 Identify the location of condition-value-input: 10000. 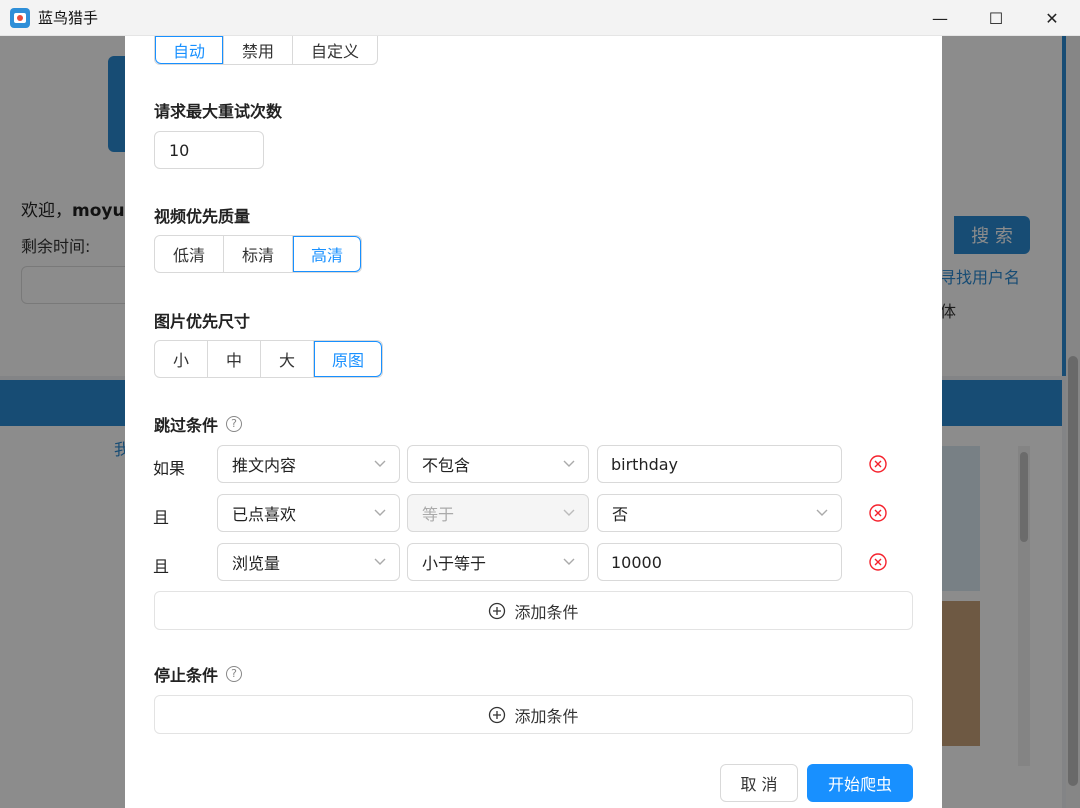
(719, 562).